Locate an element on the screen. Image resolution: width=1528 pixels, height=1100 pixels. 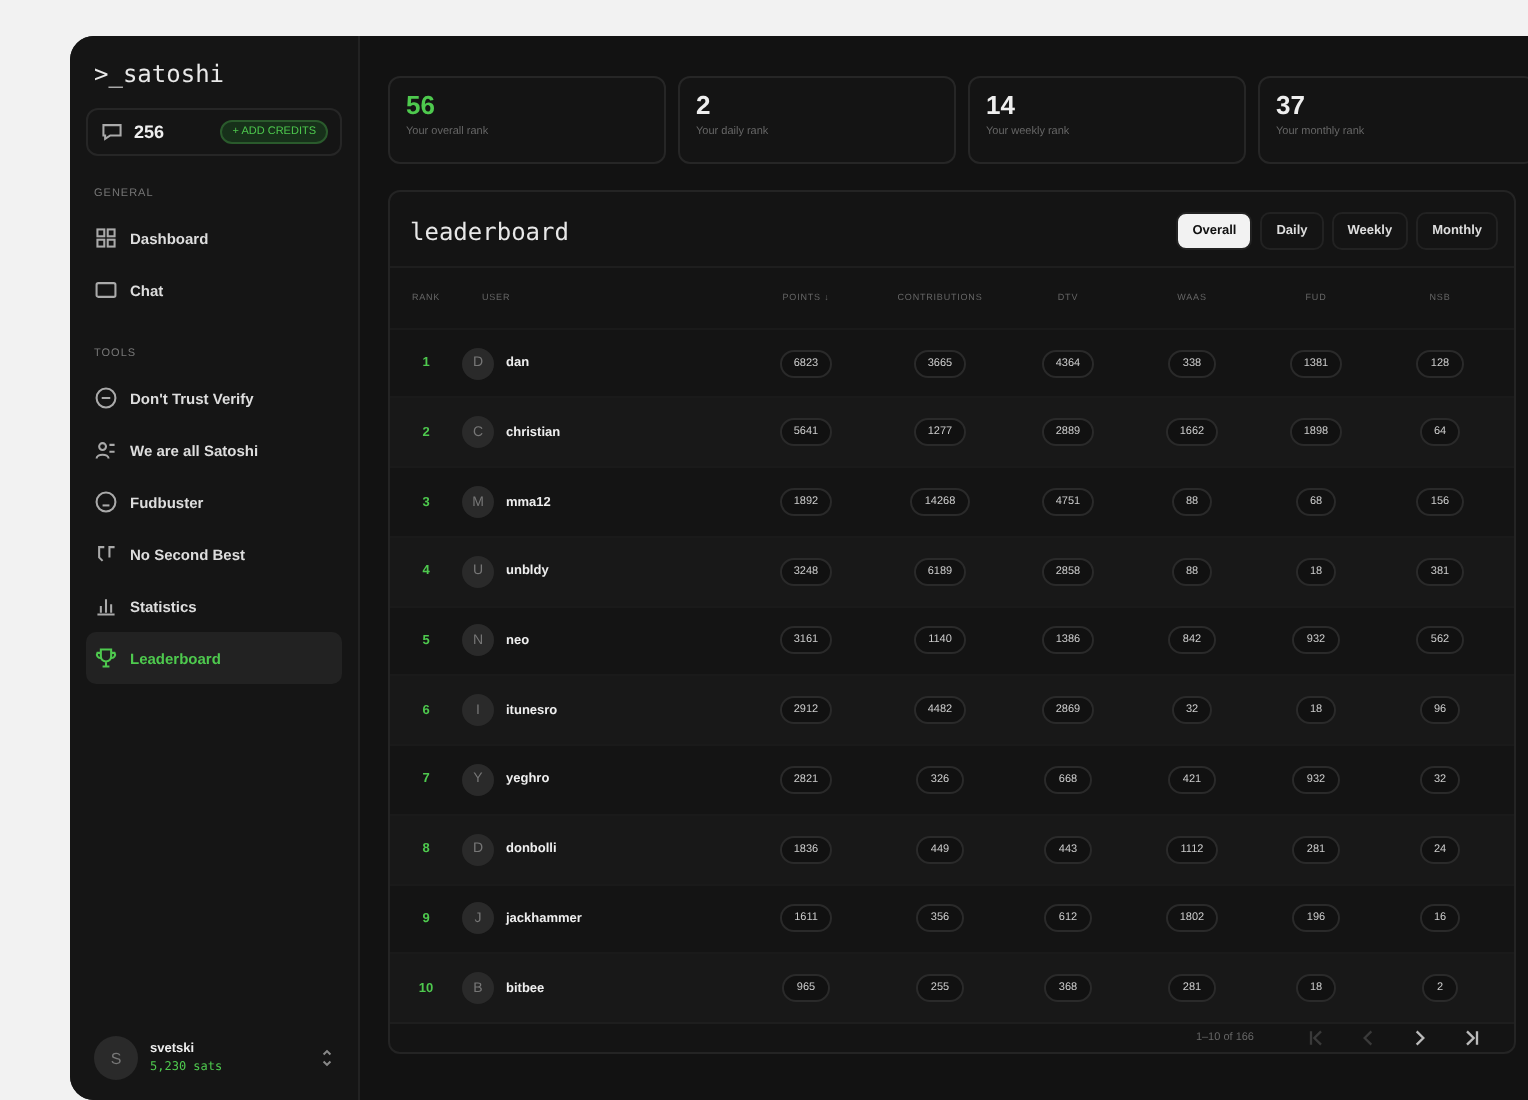
stat-value: 56 is located at coordinates (421, 105).